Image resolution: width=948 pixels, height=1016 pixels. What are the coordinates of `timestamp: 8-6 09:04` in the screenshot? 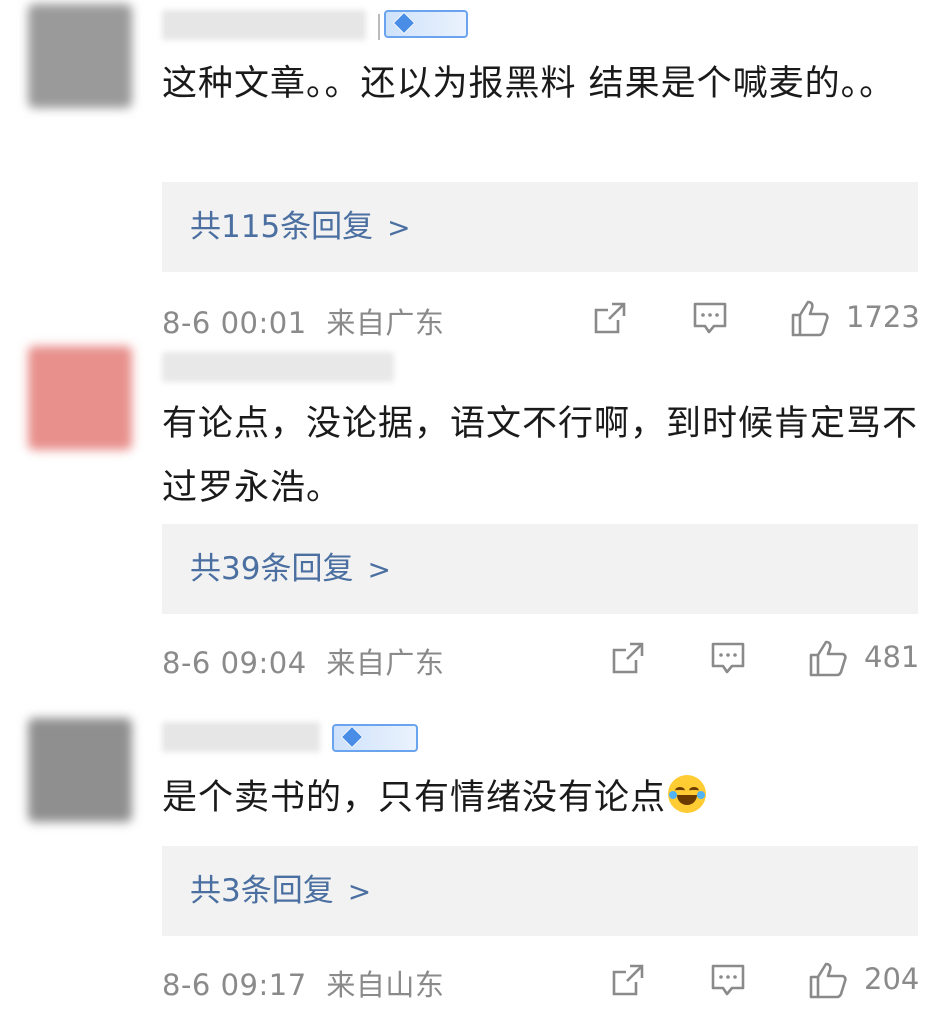 It's located at (234, 663).